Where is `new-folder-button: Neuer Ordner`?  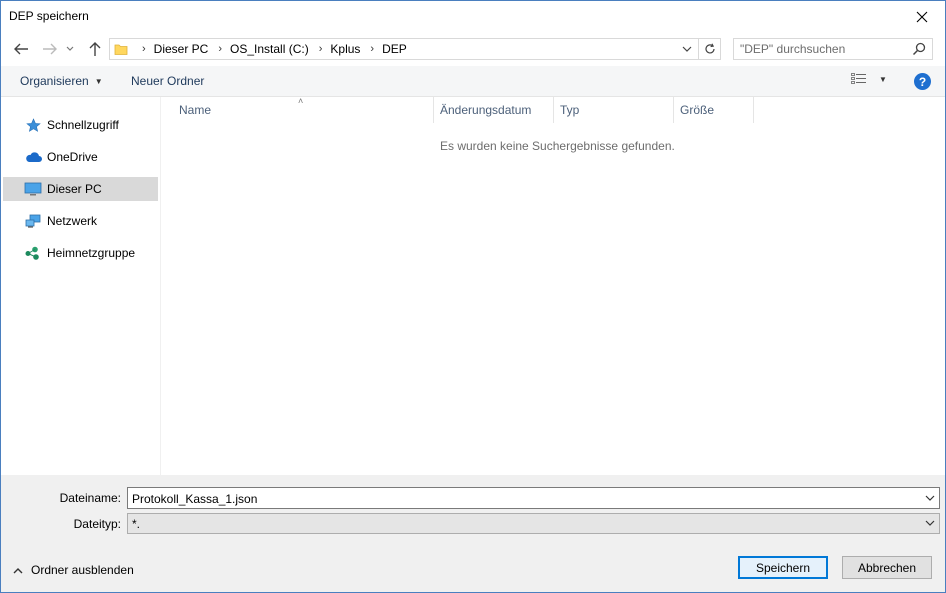
new-folder-button: Neuer Ordner is located at coordinates (167, 81).